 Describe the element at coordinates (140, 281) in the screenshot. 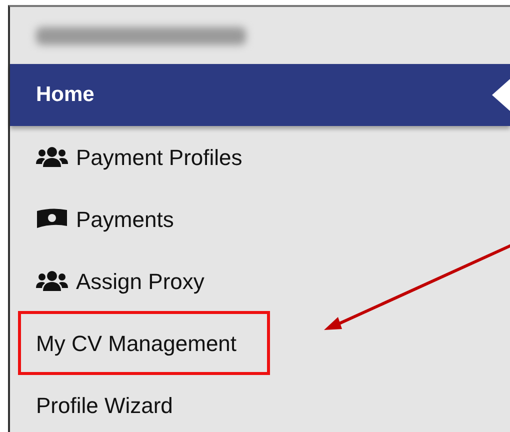

I see `menu-item: Assign Proxy` at that location.